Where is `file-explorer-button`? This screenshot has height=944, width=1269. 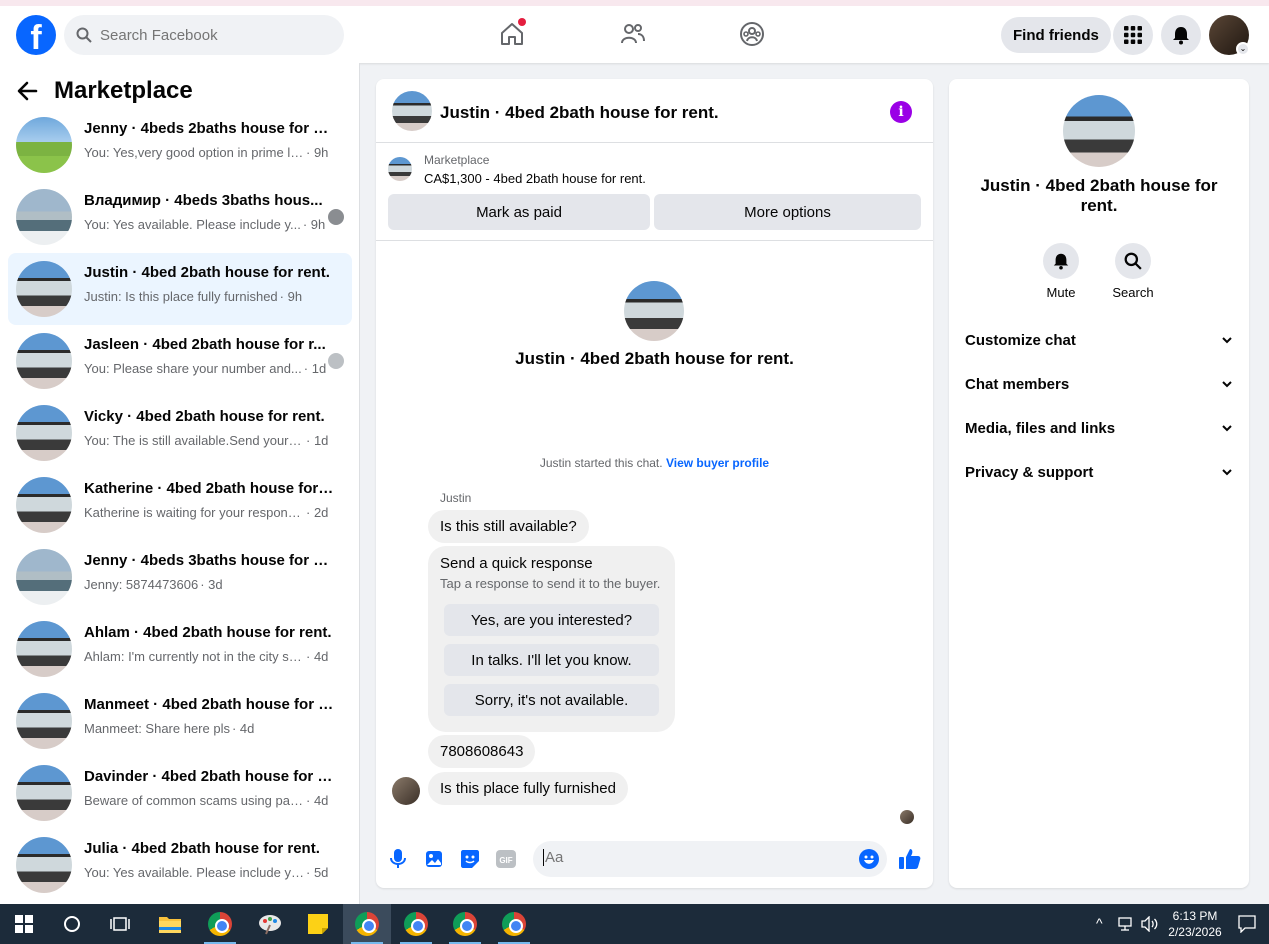 file-explorer-button is located at coordinates (170, 924).